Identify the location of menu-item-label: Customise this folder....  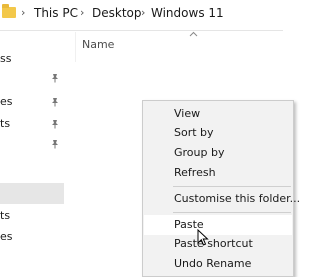
(237, 198).